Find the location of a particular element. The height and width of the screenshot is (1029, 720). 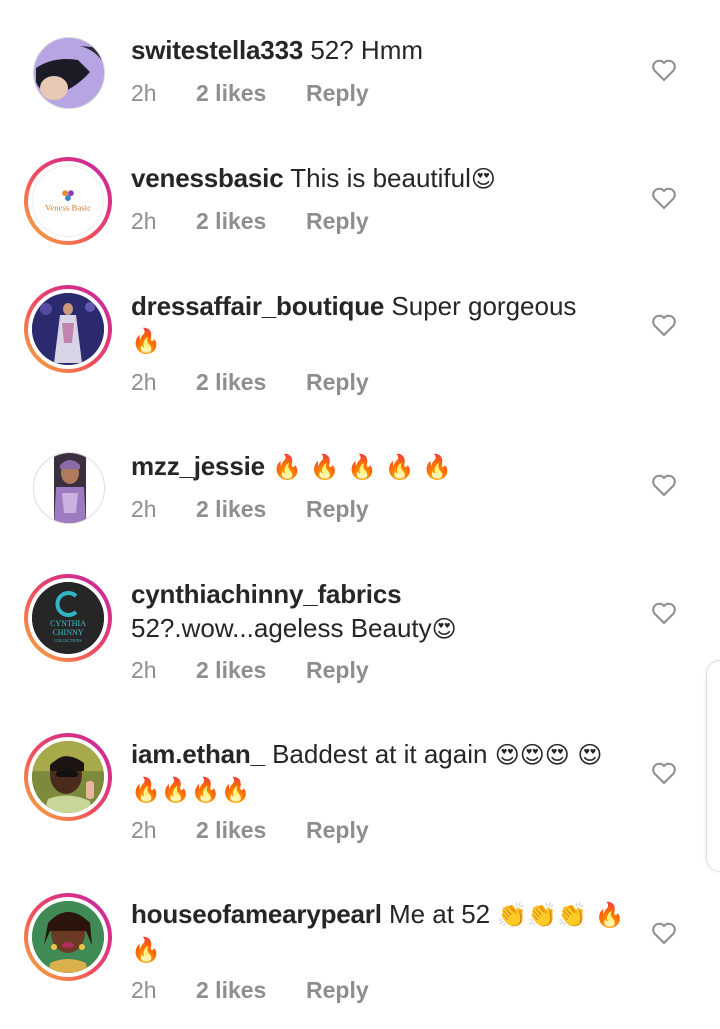

avatar-logo-text: CHINNY is located at coordinates (67, 632).